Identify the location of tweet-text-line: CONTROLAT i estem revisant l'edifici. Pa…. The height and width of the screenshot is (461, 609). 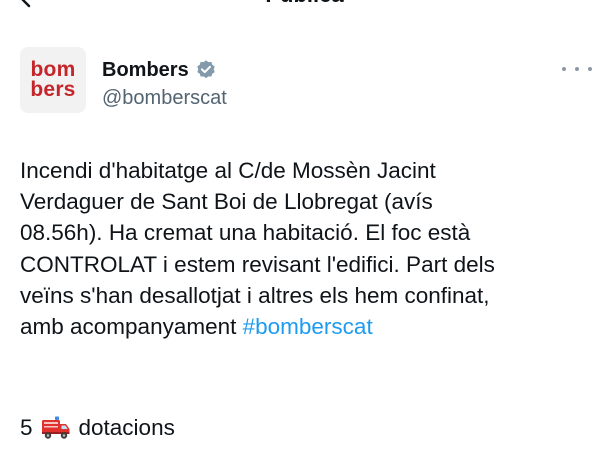
(257, 264).